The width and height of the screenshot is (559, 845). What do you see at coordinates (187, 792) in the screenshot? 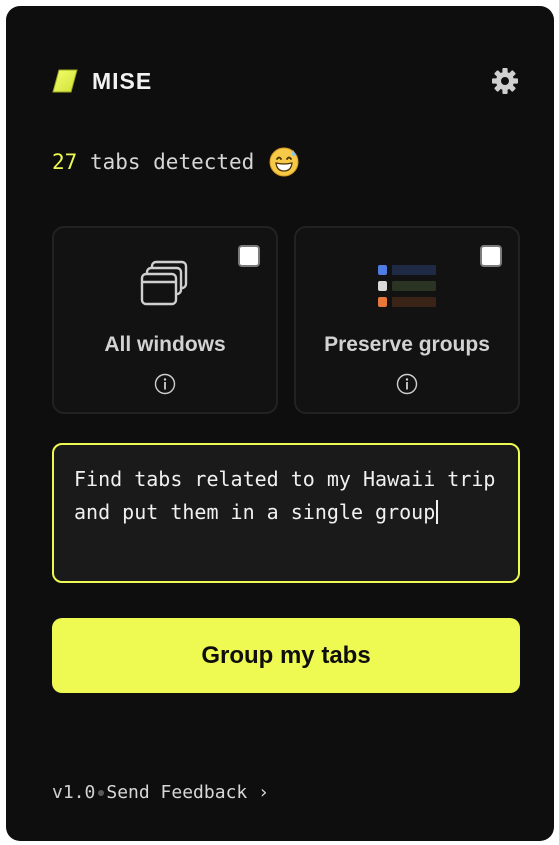
I see `send-feedback-link: Send Feedback ›` at bounding box center [187, 792].